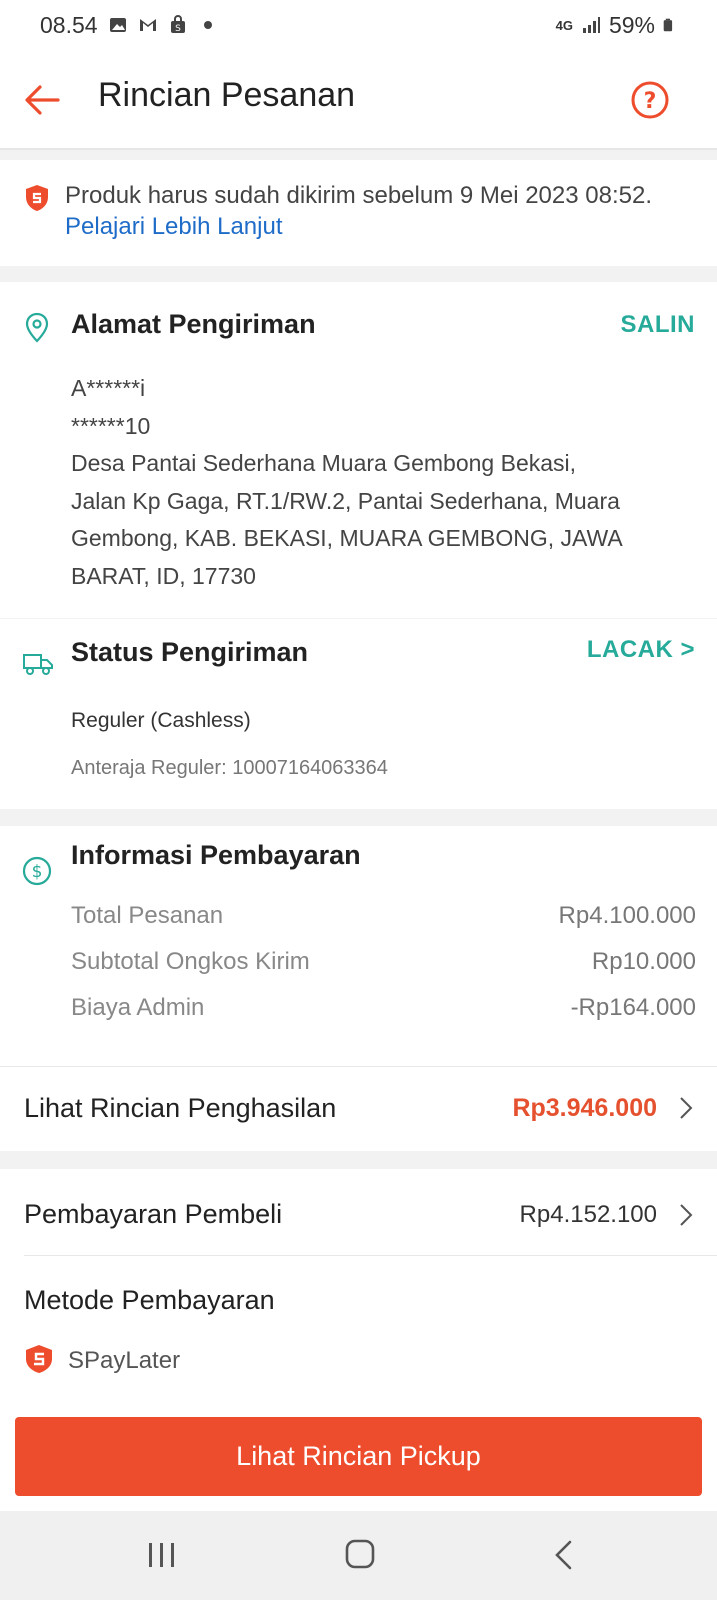  Describe the element at coordinates (564, 25) in the screenshot. I see `network-type: 4G` at that location.